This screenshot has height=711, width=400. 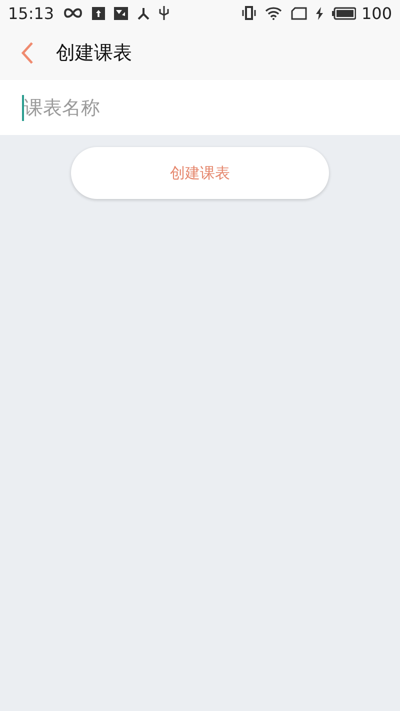 What do you see at coordinates (273, 13) in the screenshot?
I see `wifi-icon` at bounding box center [273, 13].